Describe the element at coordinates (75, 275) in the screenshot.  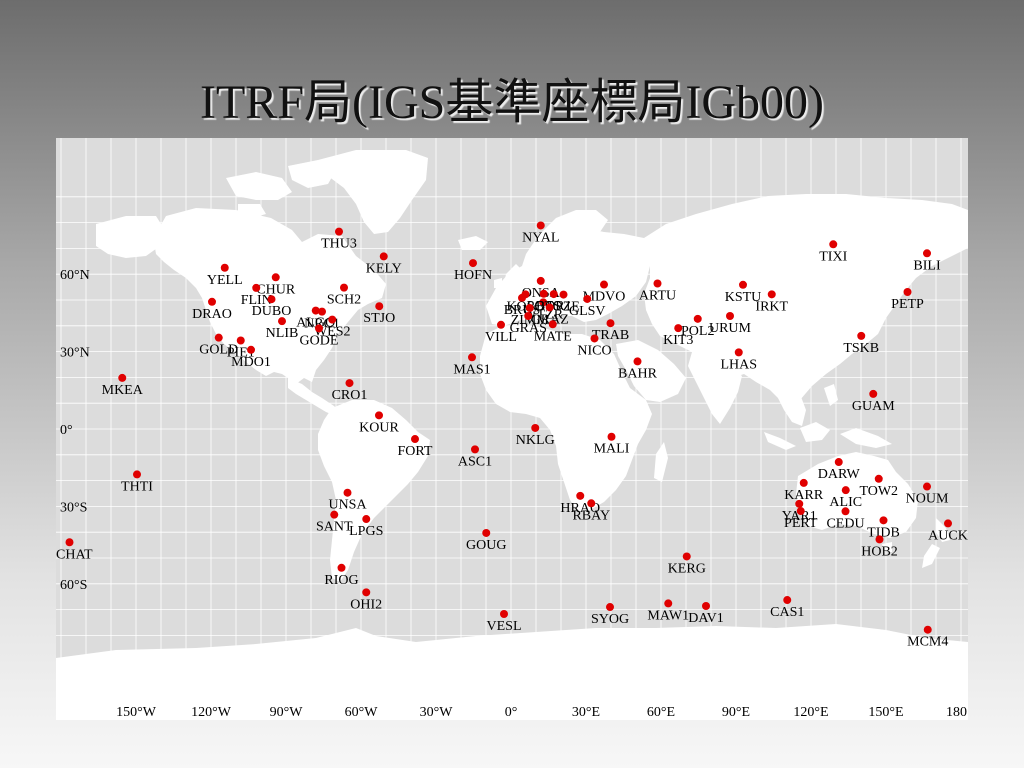
I see `latitude-label: 60°N` at that location.